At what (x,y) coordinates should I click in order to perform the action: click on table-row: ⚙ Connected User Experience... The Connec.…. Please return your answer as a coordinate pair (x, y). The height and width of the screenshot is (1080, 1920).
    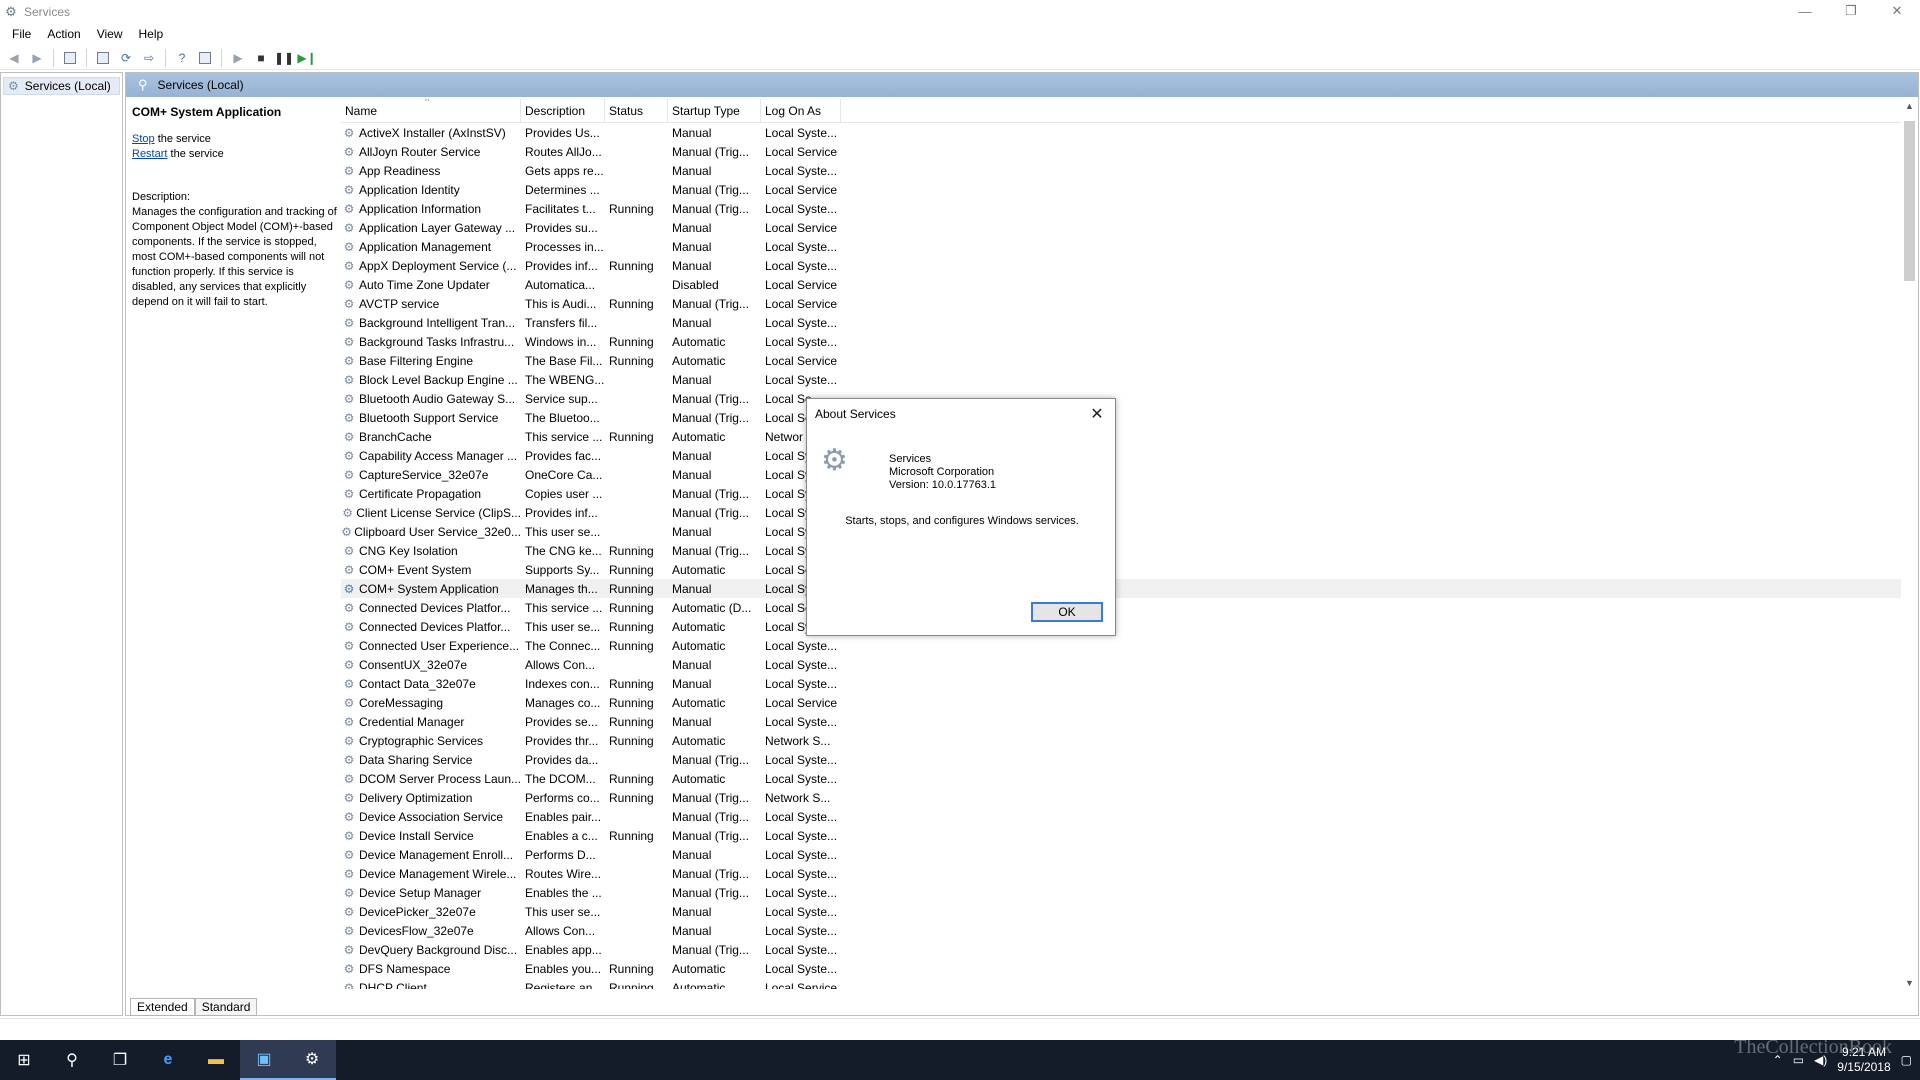
    Looking at the image, I should click on (1121, 645).